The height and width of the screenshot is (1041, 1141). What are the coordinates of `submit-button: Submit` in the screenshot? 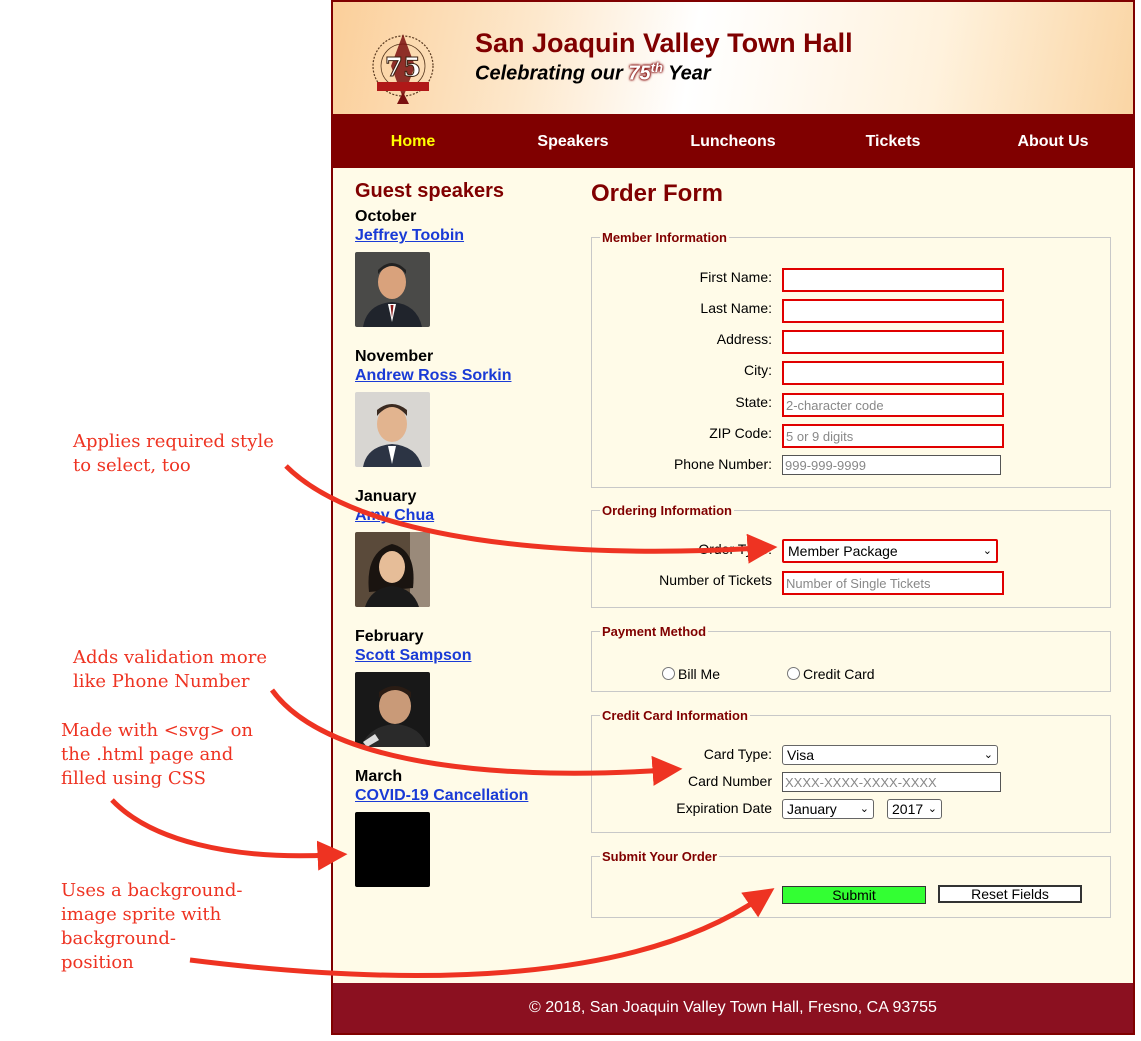 It's located at (854, 895).